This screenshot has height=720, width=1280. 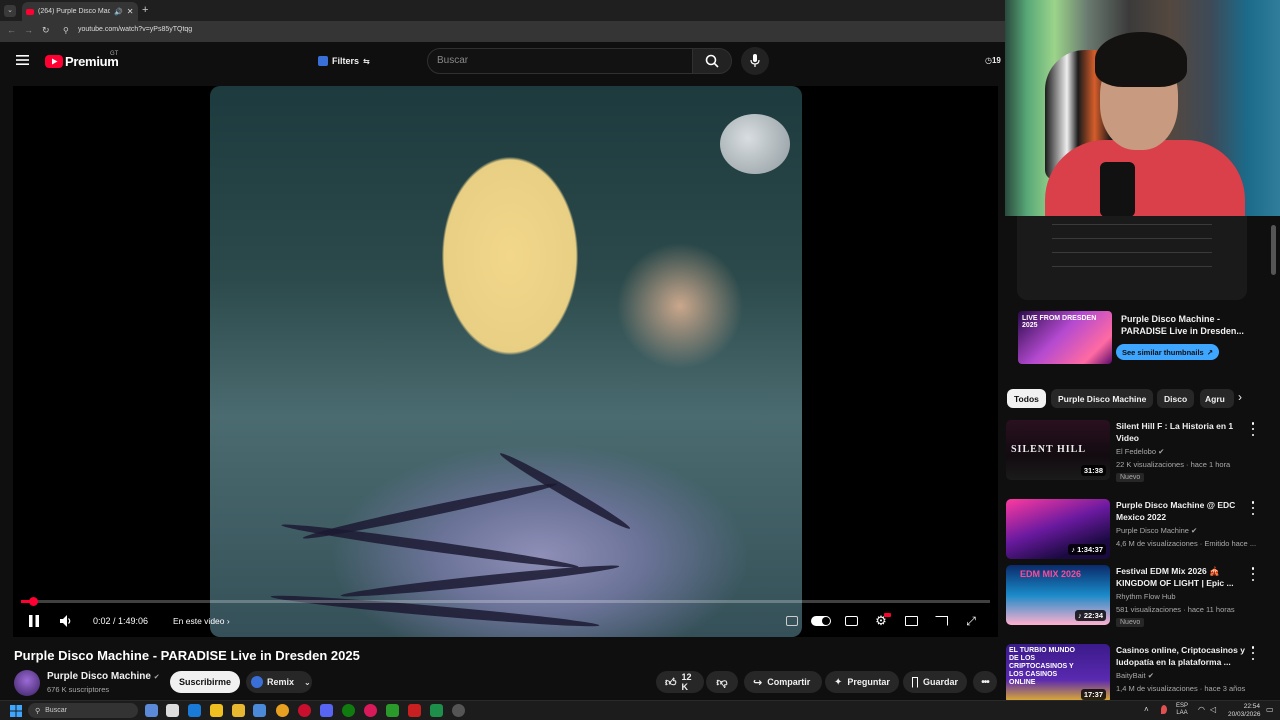 What do you see at coordinates (46, 30) in the screenshot?
I see `reload-icon: ↻` at bounding box center [46, 30].